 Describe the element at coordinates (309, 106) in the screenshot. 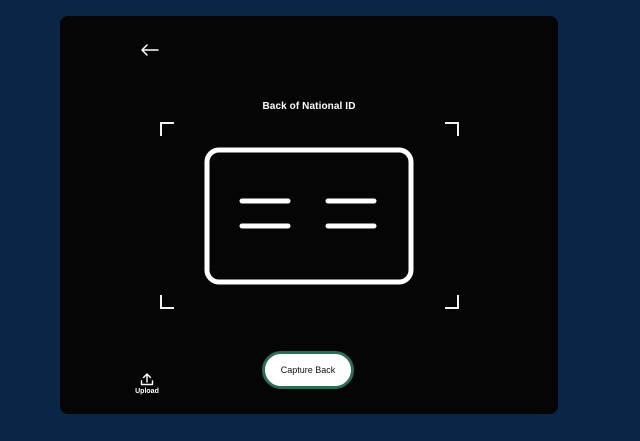

I see `page-title: Back of National ID` at that location.